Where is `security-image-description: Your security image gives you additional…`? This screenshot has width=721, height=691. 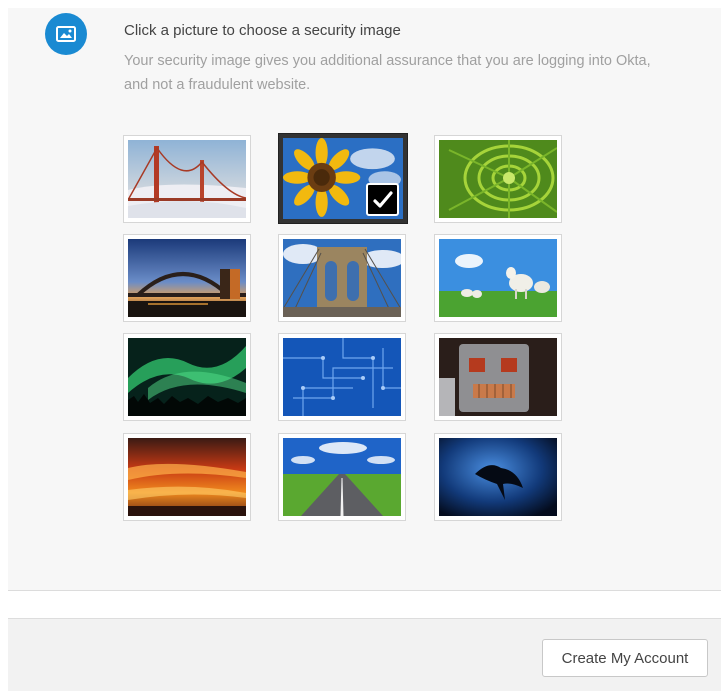 security-image-description: Your security image gives you additional… is located at coordinates (387, 73).